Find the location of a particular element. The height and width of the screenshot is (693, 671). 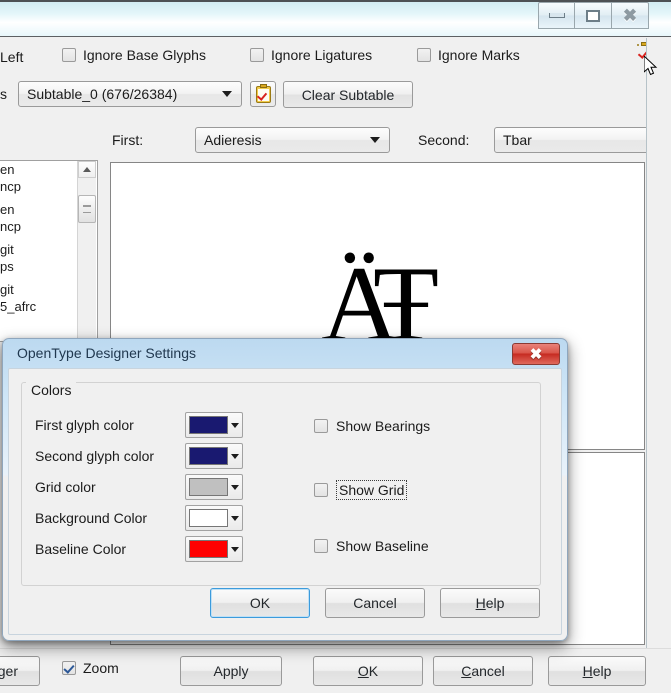

first-glyph-color-picker is located at coordinates (214, 425).